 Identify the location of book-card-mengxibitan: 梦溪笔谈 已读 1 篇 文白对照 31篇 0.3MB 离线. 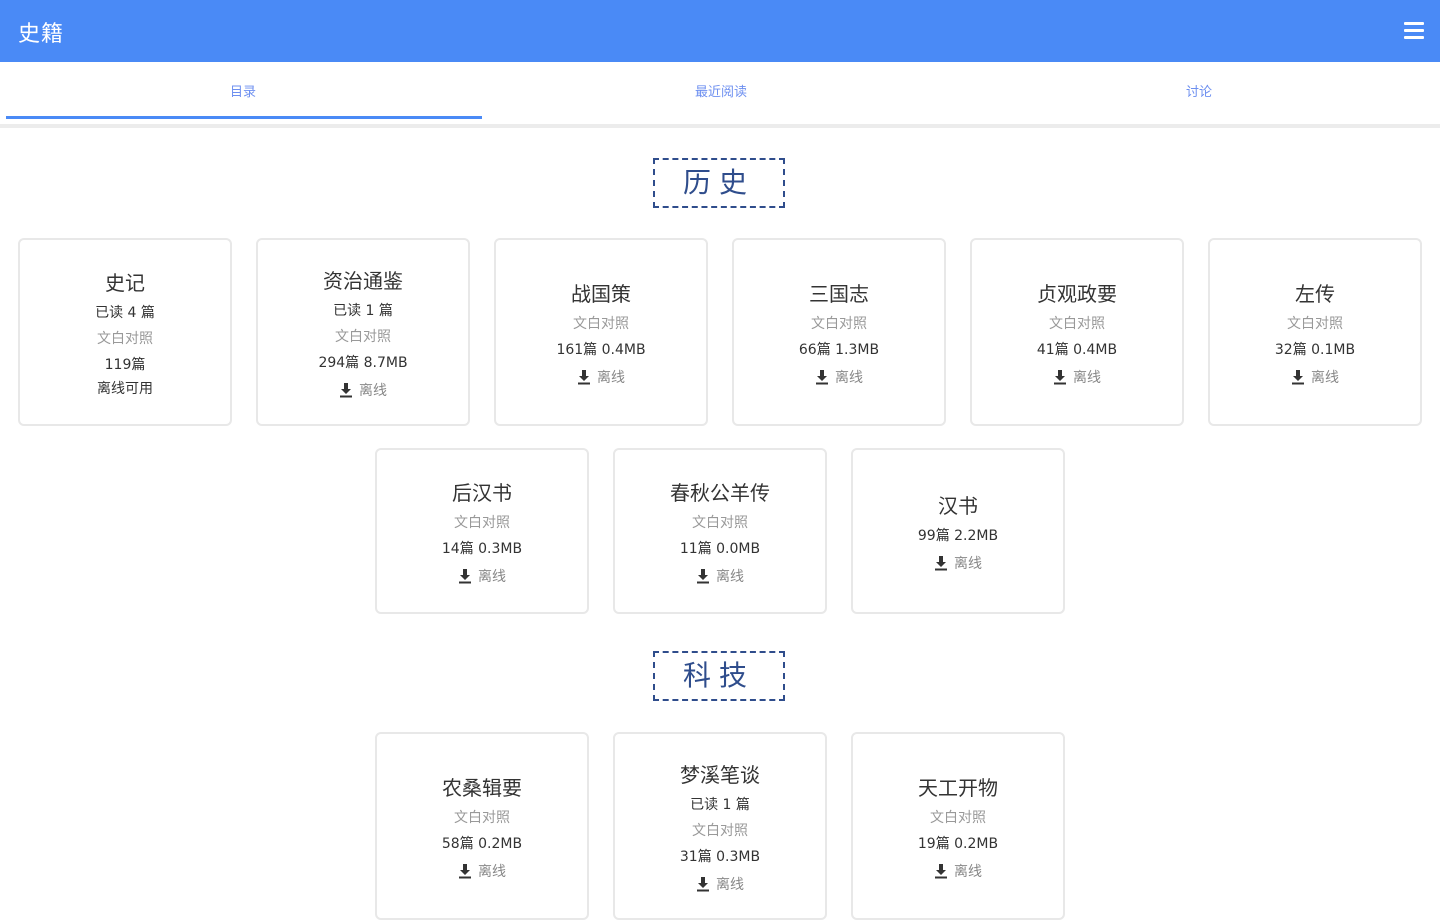
(720, 826).